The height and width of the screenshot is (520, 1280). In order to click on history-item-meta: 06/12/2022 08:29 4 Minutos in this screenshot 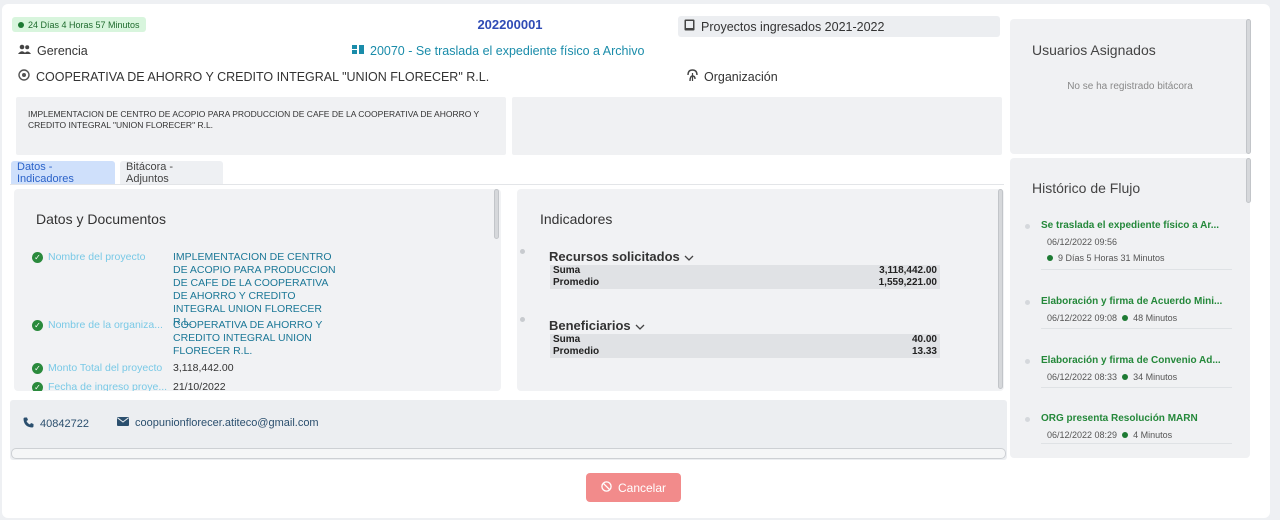, I will do `click(1133, 435)`.